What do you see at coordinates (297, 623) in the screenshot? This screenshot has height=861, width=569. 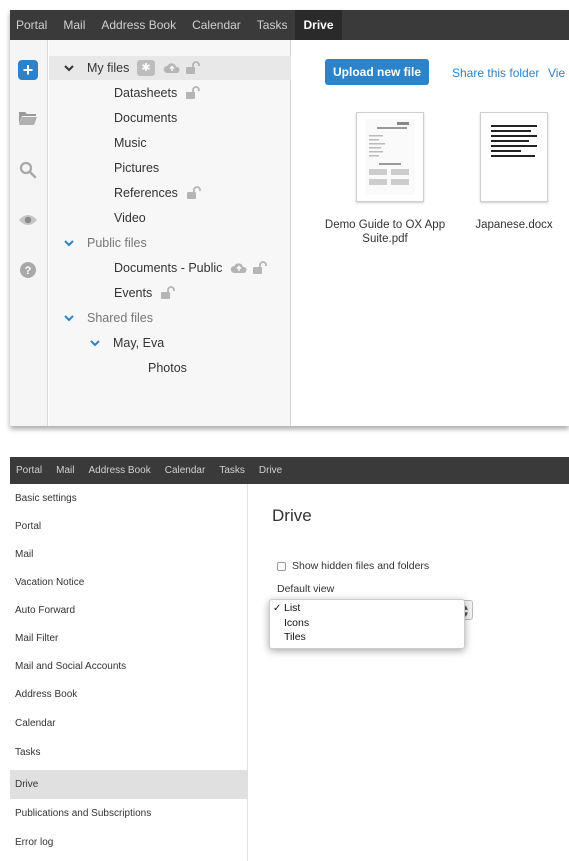 I see `option-label: Icons` at bounding box center [297, 623].